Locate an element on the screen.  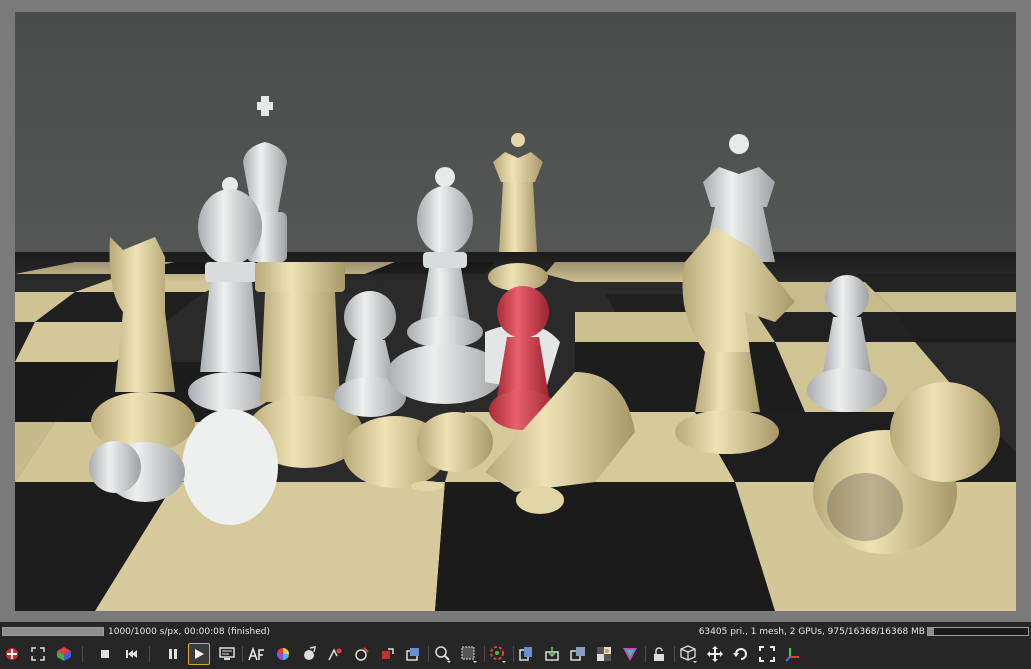
render-passes-button is located at coordinates (498, 654).